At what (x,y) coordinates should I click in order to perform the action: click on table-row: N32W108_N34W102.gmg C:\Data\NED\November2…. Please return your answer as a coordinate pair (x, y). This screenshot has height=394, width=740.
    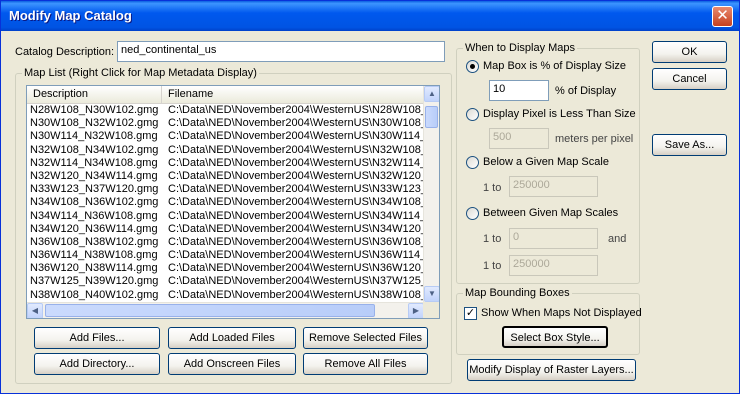
    Looking at the image, I should click on (225, 150).